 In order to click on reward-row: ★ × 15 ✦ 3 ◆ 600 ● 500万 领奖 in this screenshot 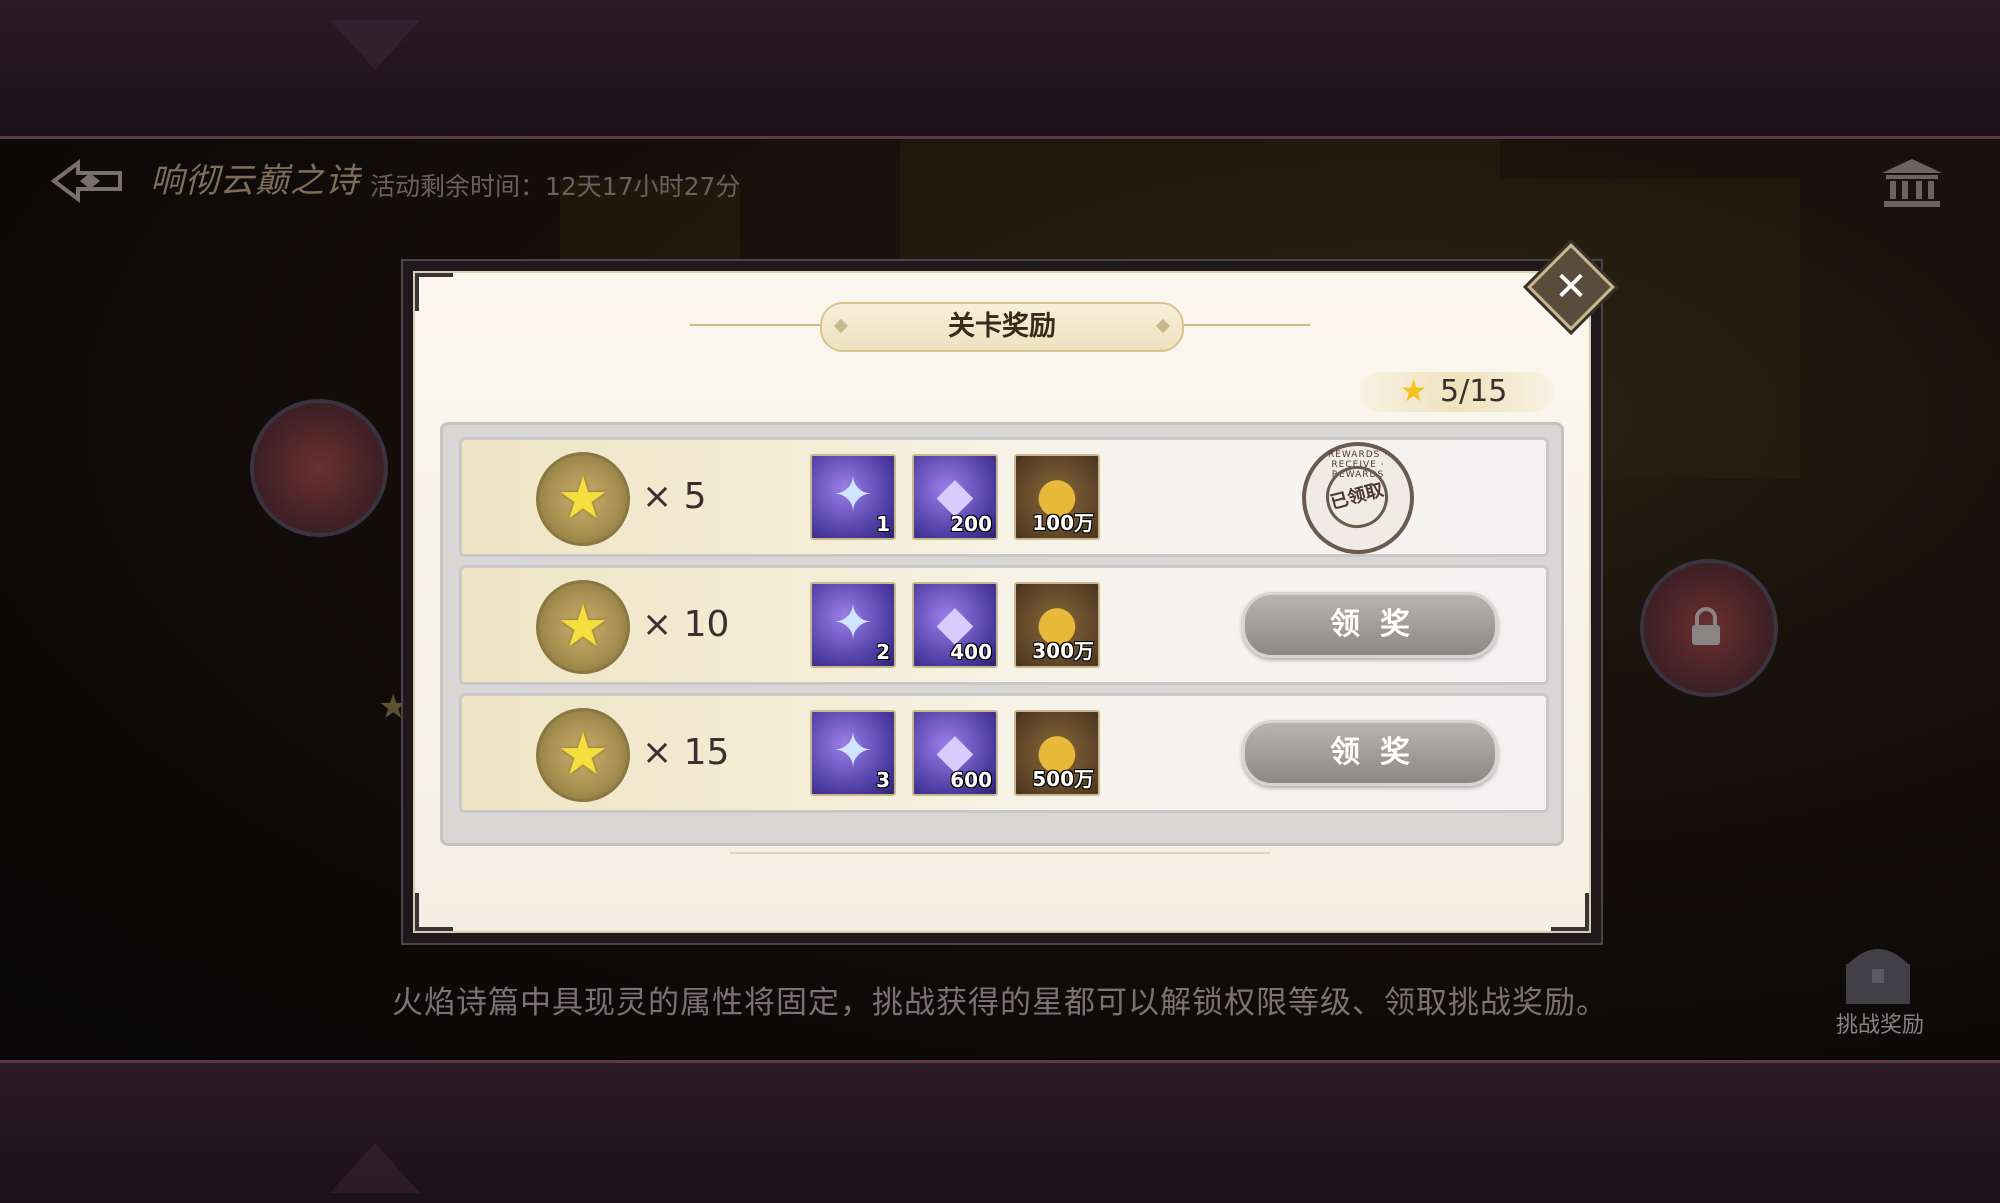, I will do `click(1004, 753)`.